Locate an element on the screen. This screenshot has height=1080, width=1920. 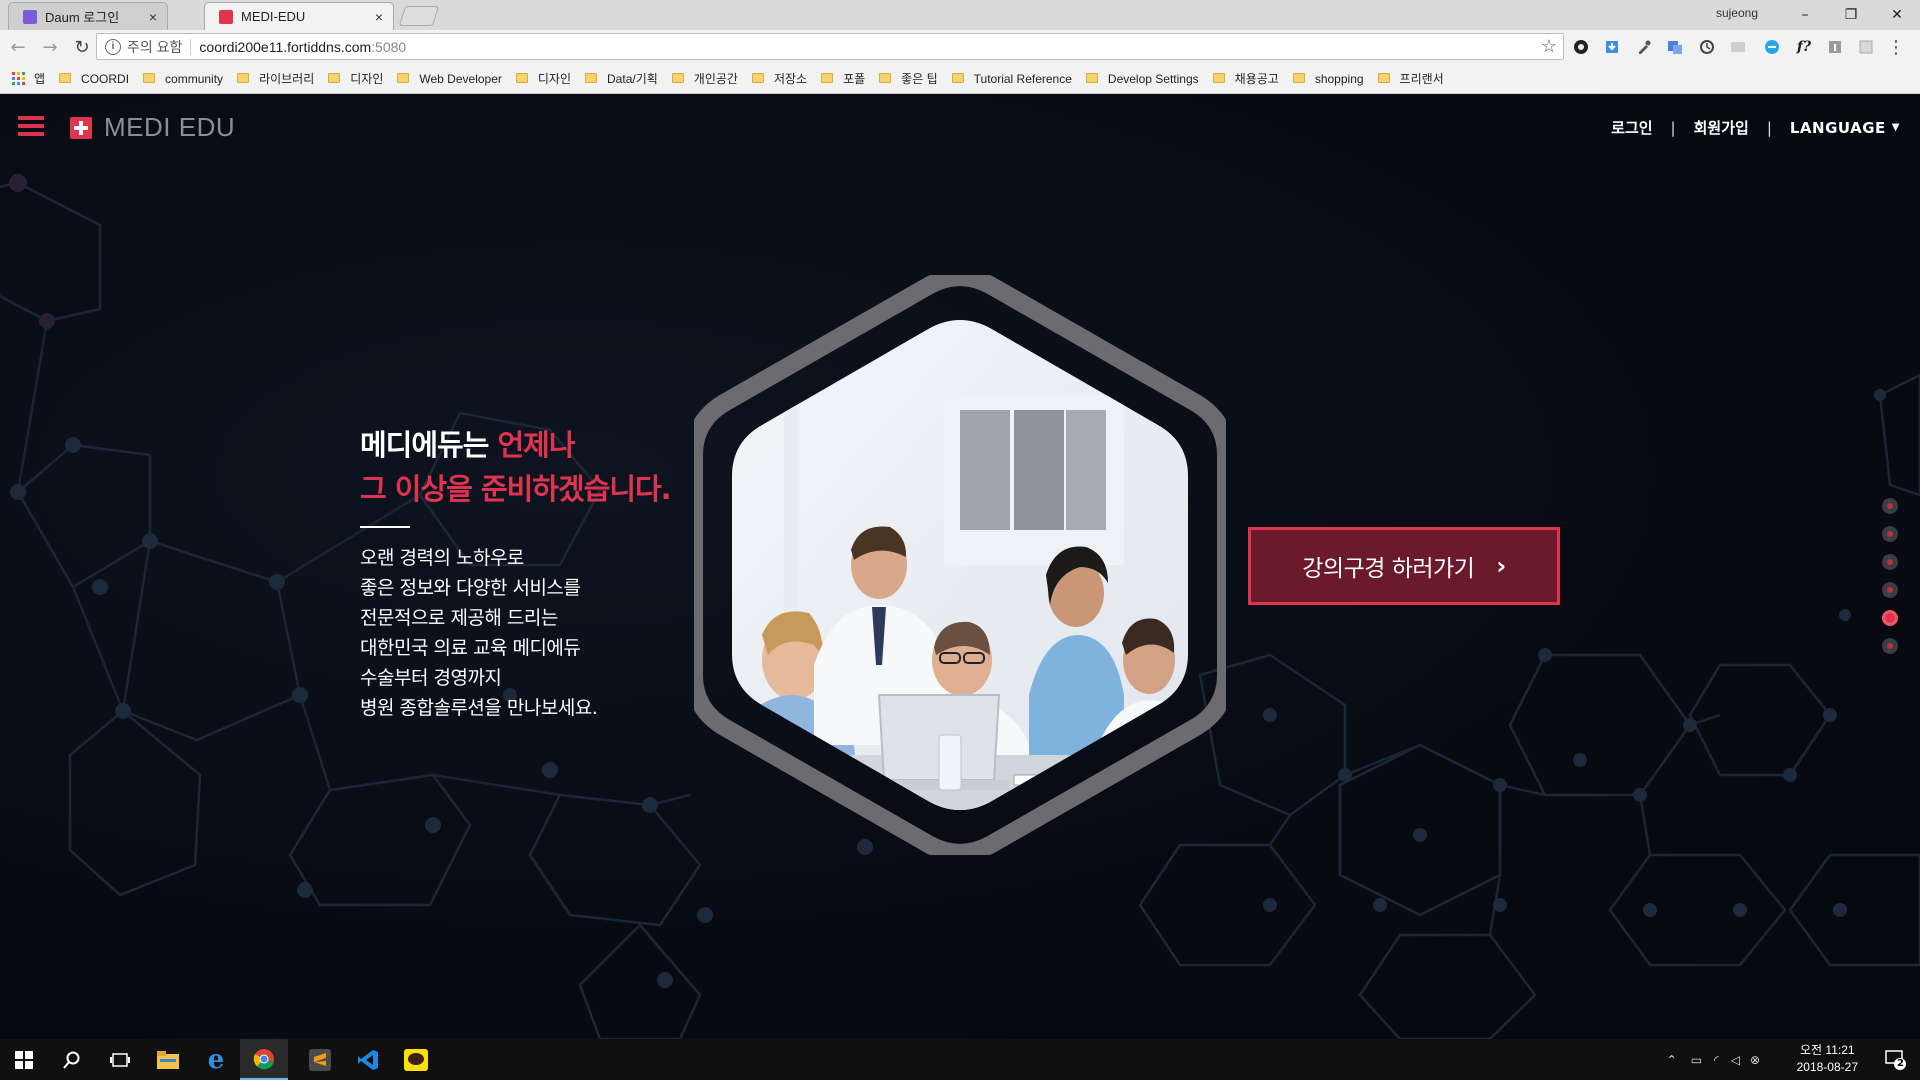
bookmark-folder: 저장소 is located at coordinates (779, 78).